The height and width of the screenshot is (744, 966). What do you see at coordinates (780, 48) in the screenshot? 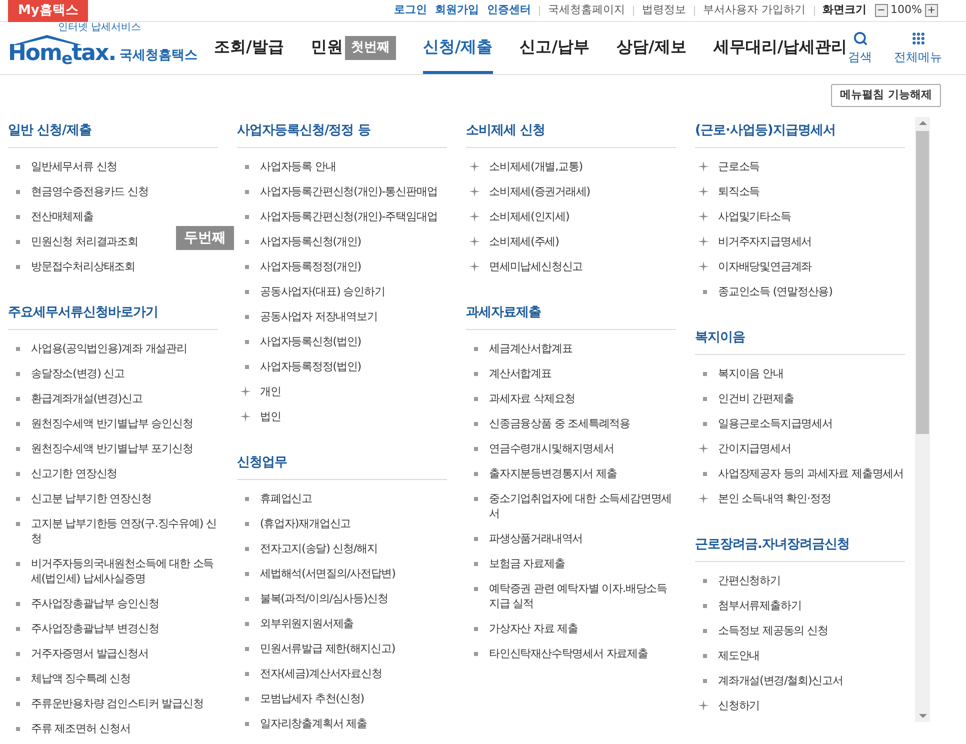
I see `nav-tab: 세무대리/납세관리` at bounding box center [780, 48].